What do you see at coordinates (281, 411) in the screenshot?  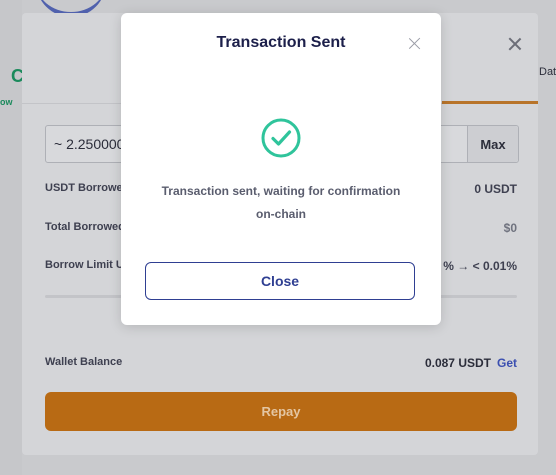 I see `repay-button: Repay` at bounding box center [281, 411].